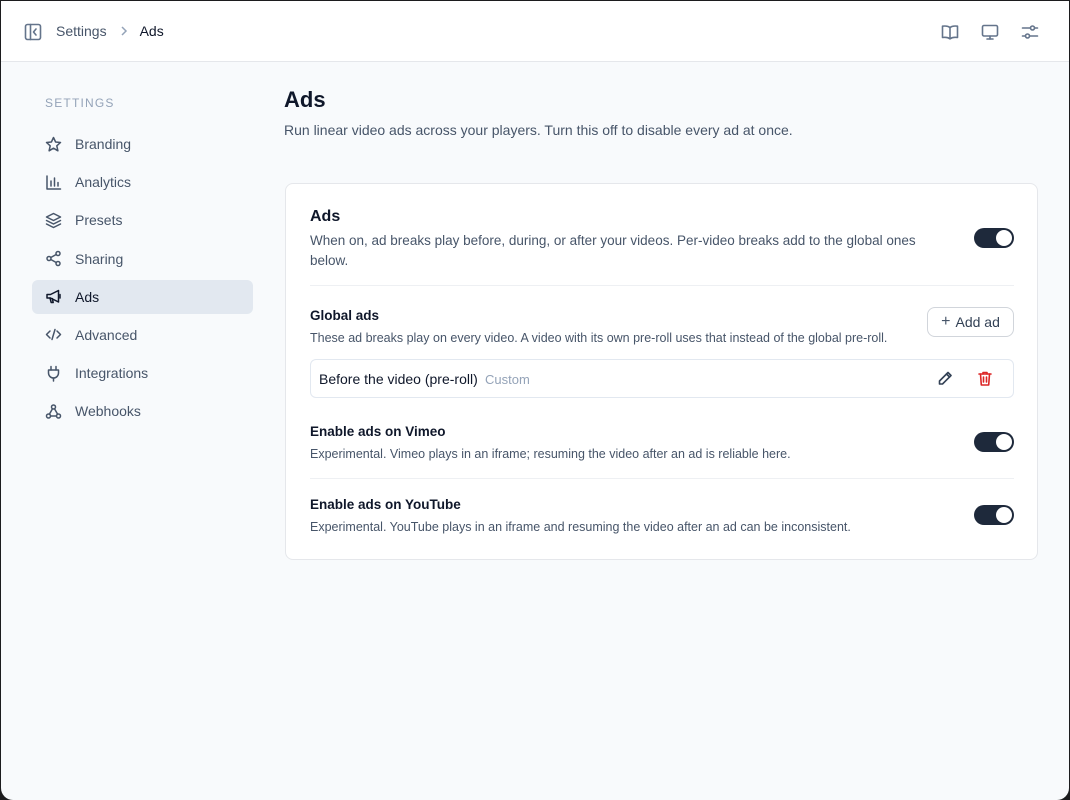 Image resolution: width=1070 pixels, height=800 pixels. I want to click on youtube-ads-title: Enable ads on YouTube, so click(385, 504).